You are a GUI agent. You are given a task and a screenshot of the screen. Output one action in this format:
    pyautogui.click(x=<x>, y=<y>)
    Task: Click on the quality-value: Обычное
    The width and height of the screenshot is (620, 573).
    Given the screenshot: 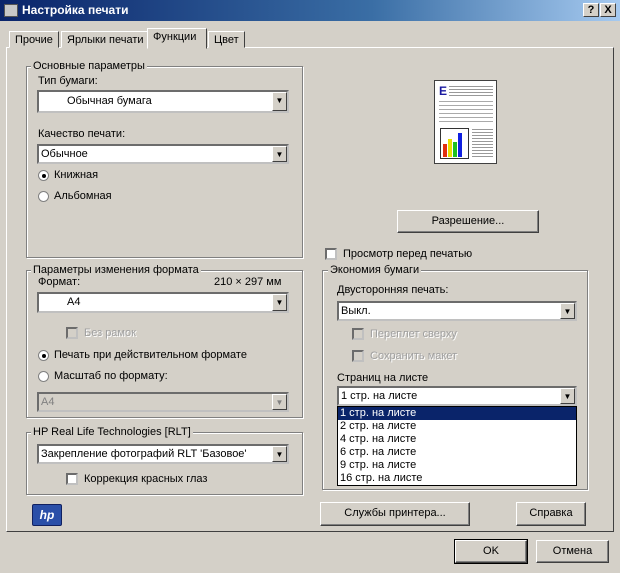 What is the action you would take?
    pyautogui.click(x=64, y=154)
    